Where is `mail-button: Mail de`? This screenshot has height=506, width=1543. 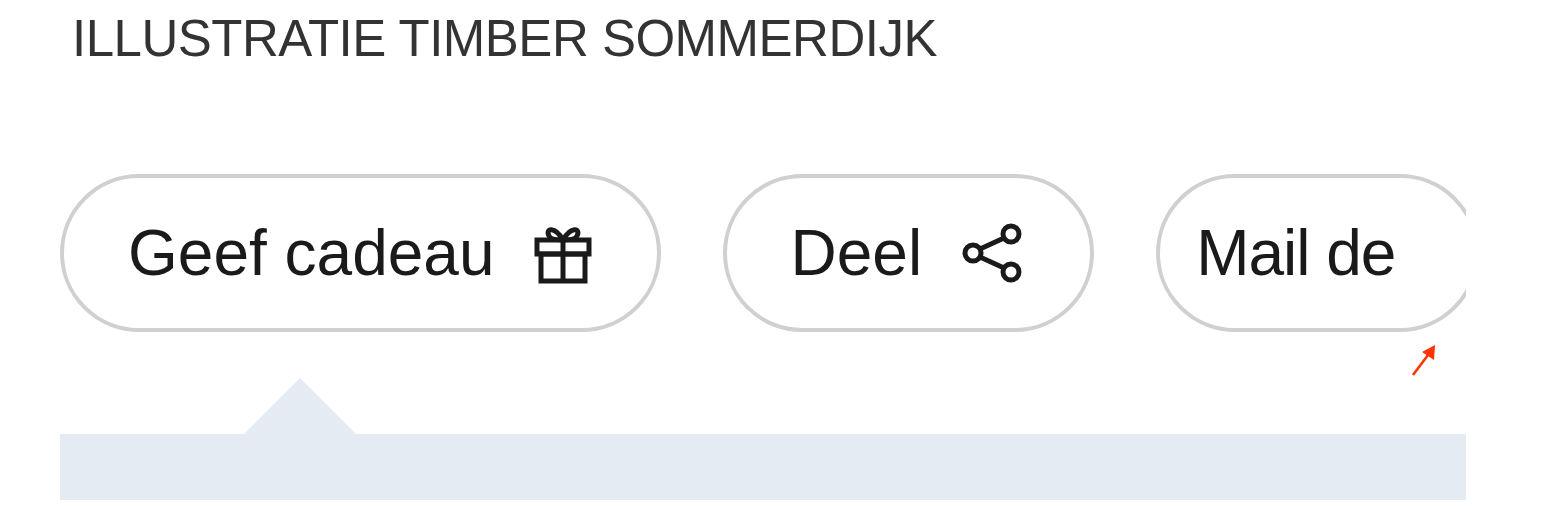
mail-button: Mail de is located at coordinates (1311, 253).